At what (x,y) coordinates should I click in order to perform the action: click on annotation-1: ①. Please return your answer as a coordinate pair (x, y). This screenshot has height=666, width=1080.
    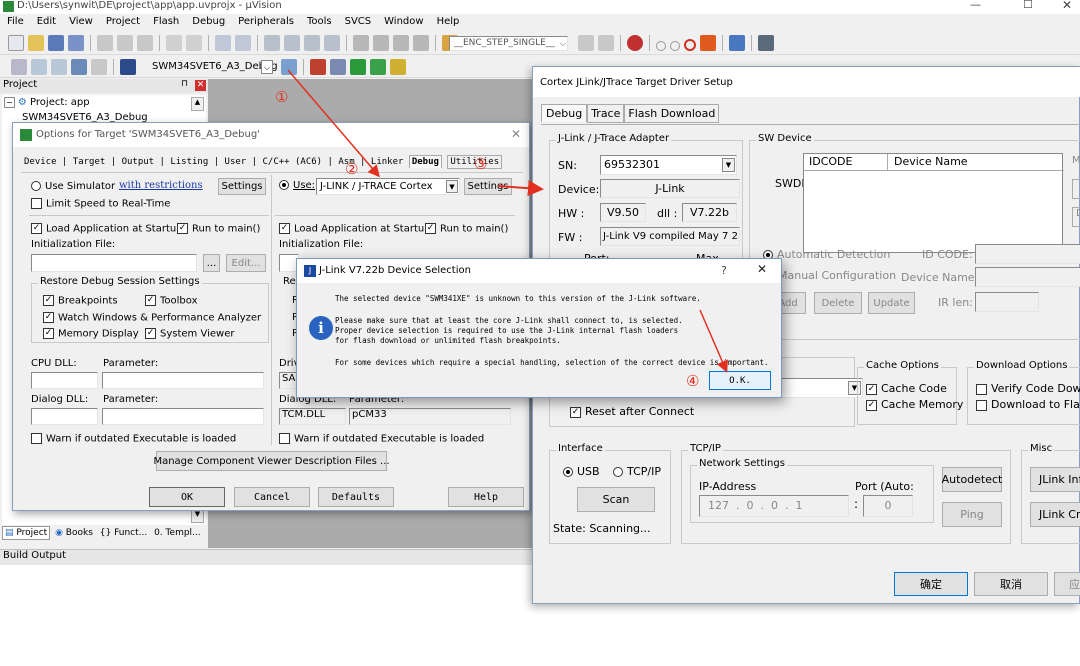
    Looking at the image, I should click on (282, 97).